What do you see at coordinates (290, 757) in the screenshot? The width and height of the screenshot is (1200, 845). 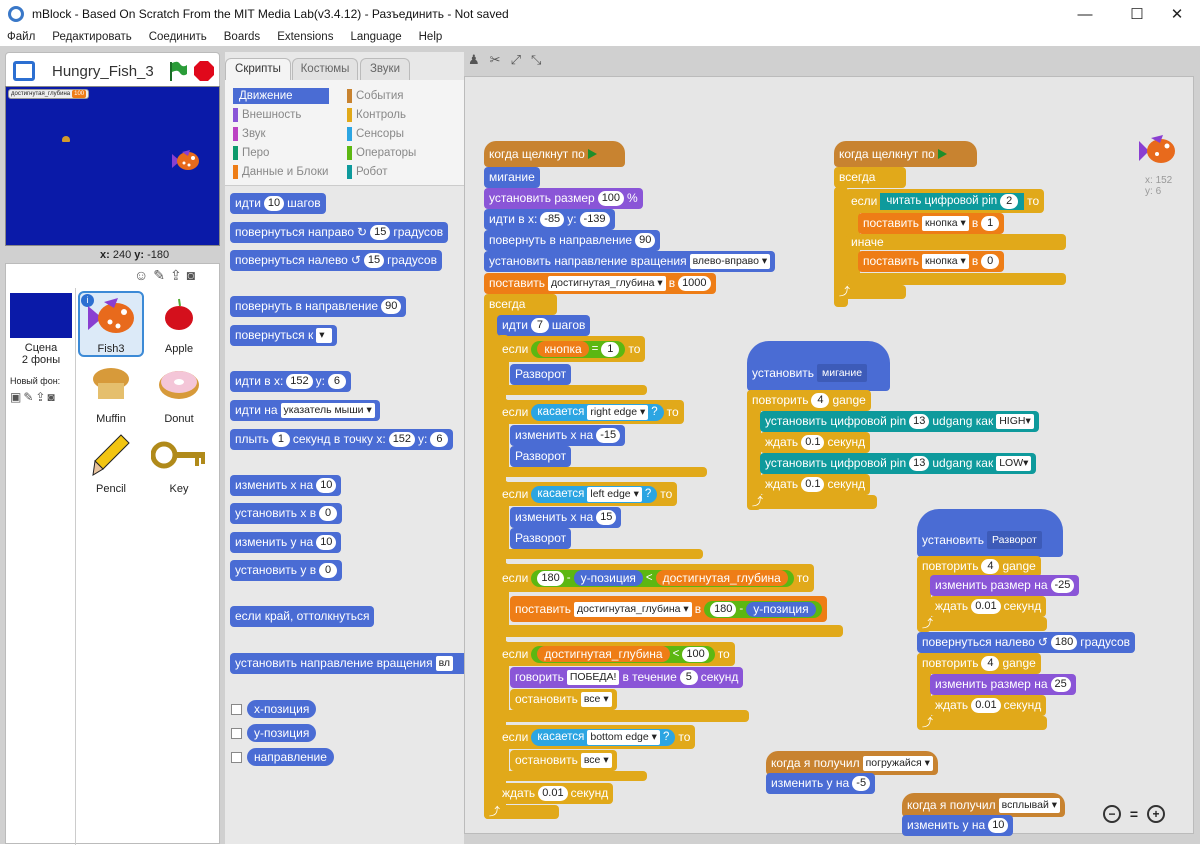 I see `reporter-direction: направление` at bounding box center [290, 757].